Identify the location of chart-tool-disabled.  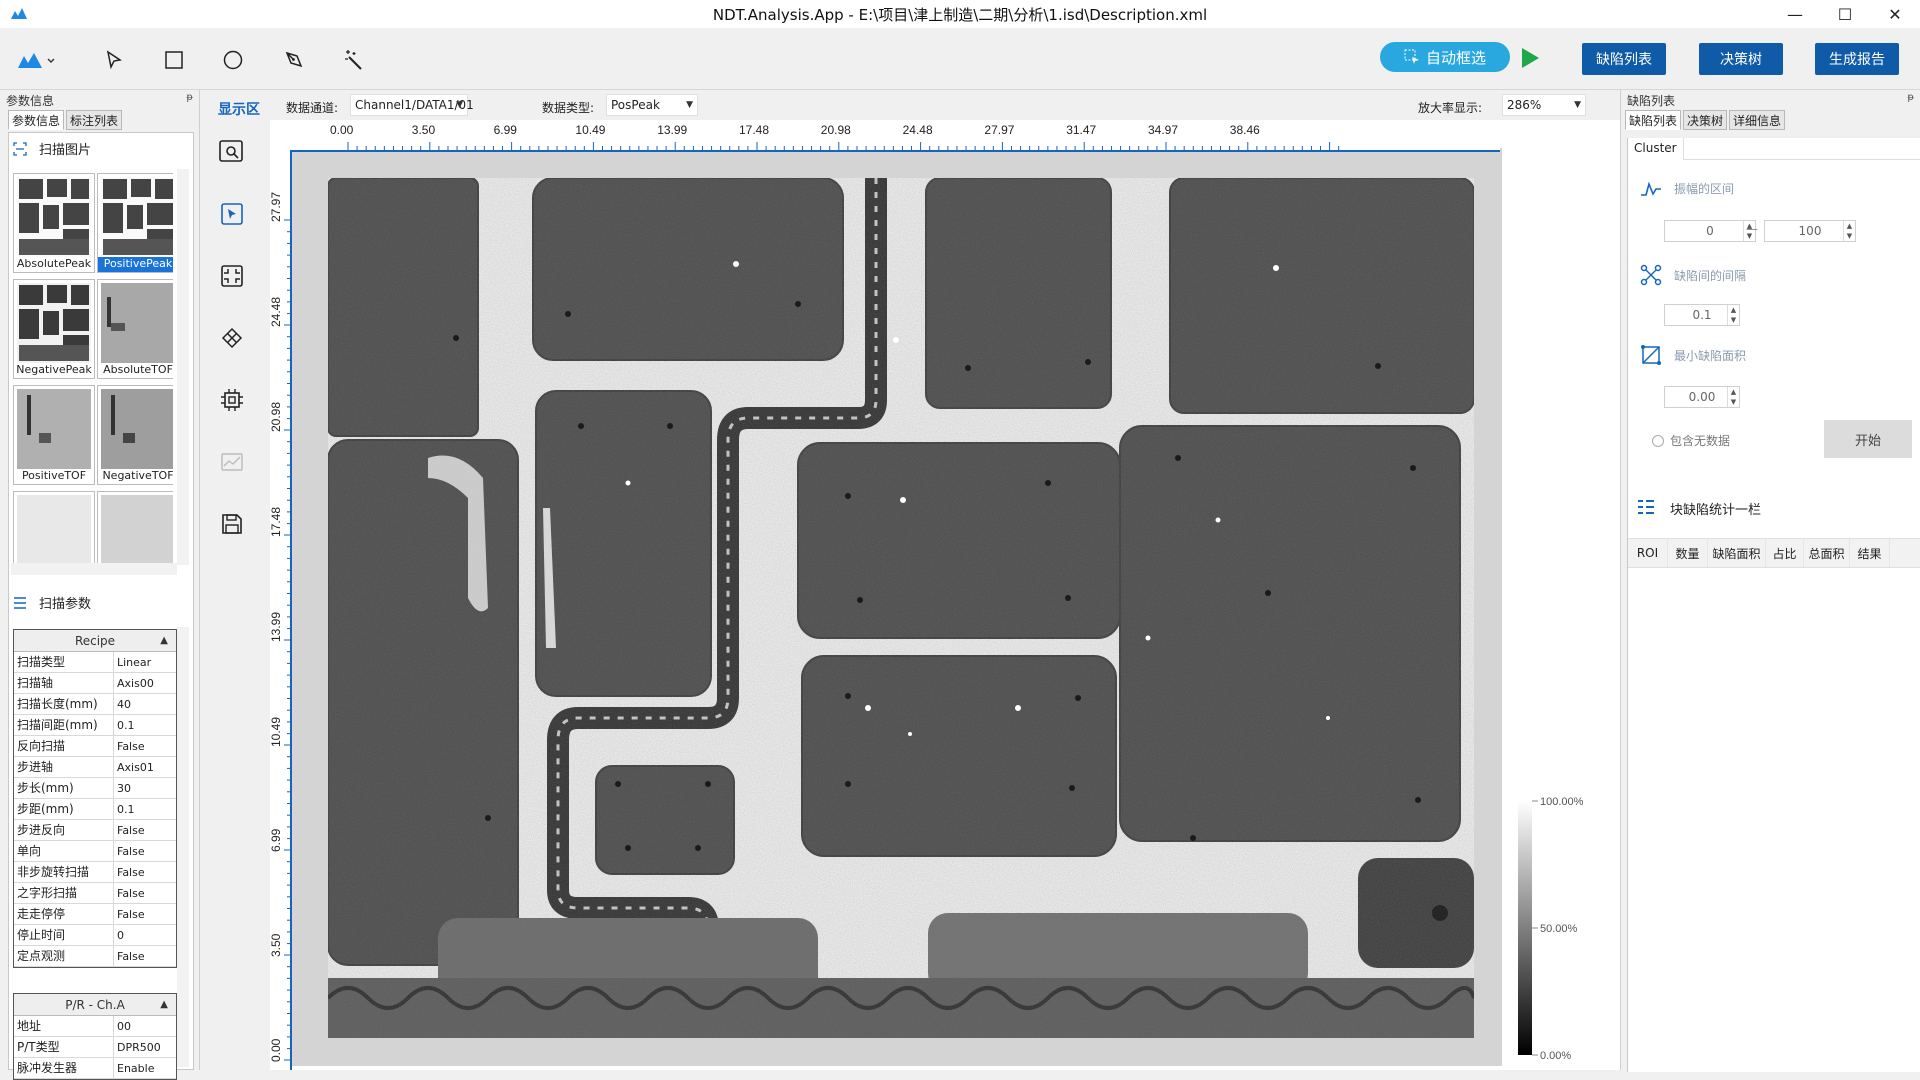
(232, 462).